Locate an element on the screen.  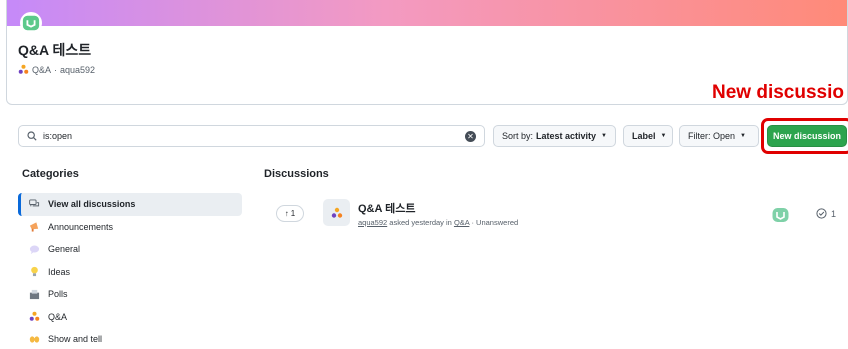
page-title: Q&A 테스트 is located at coordinates (55, 50).